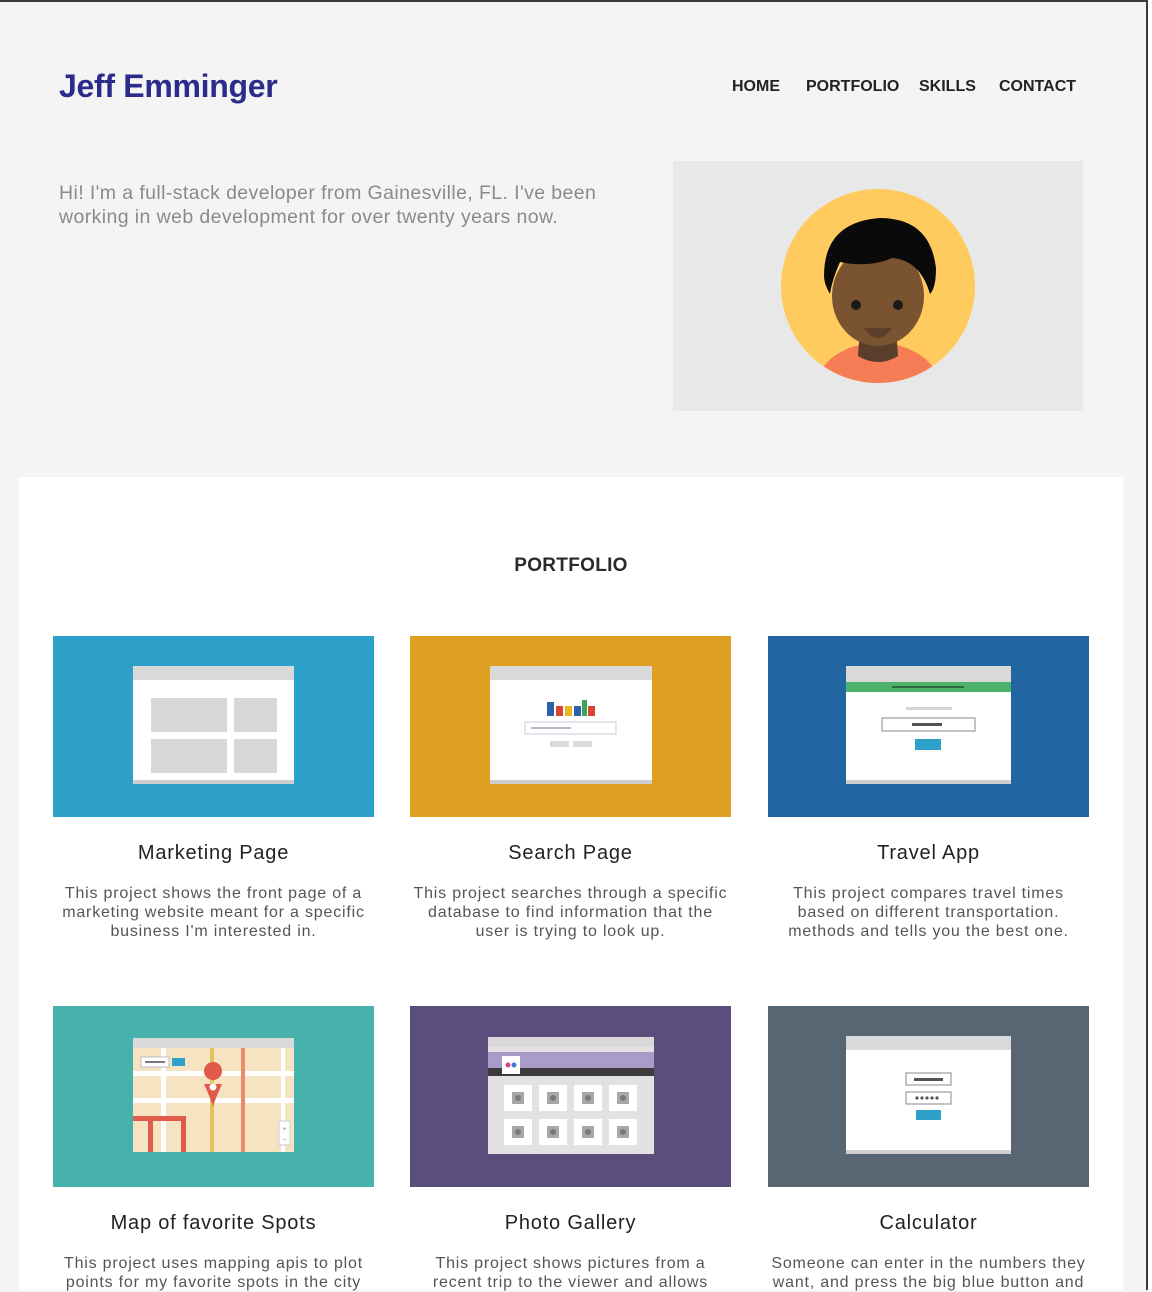 The width and height of the screenshot is (1152, 1292). I want to click on nav-home: HOME, so click(756, 87).